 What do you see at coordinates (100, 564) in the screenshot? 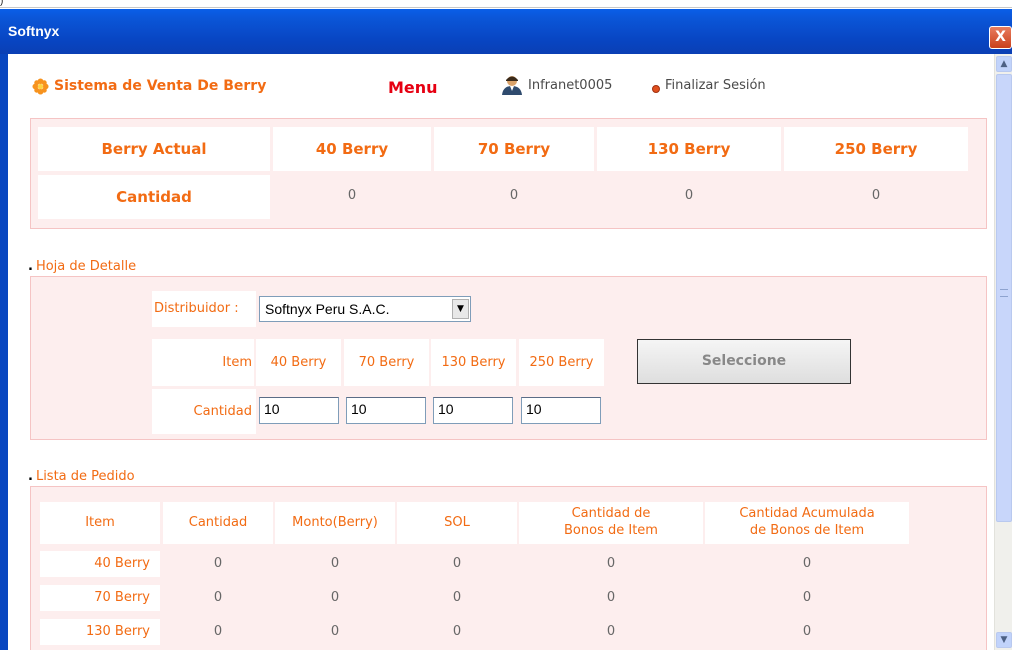
I see `pedido-row-item: 40 Berry` at bounding box center [100, 564].